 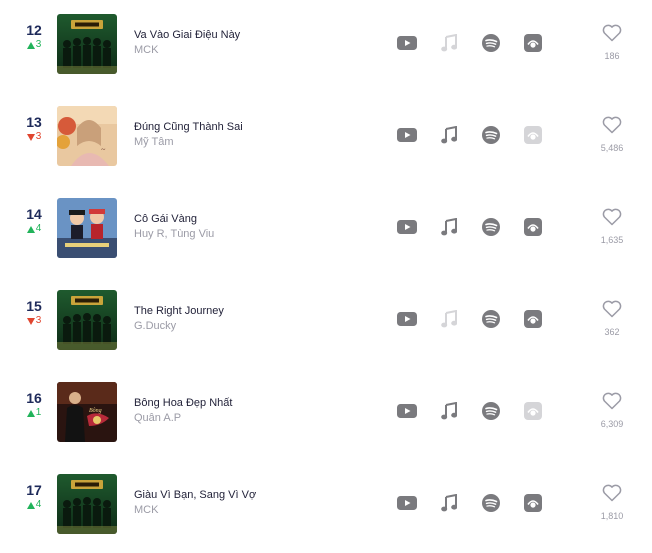 I want to click on song-title: Va Vào Giai Điệu Này, so click(x=259, y=35).